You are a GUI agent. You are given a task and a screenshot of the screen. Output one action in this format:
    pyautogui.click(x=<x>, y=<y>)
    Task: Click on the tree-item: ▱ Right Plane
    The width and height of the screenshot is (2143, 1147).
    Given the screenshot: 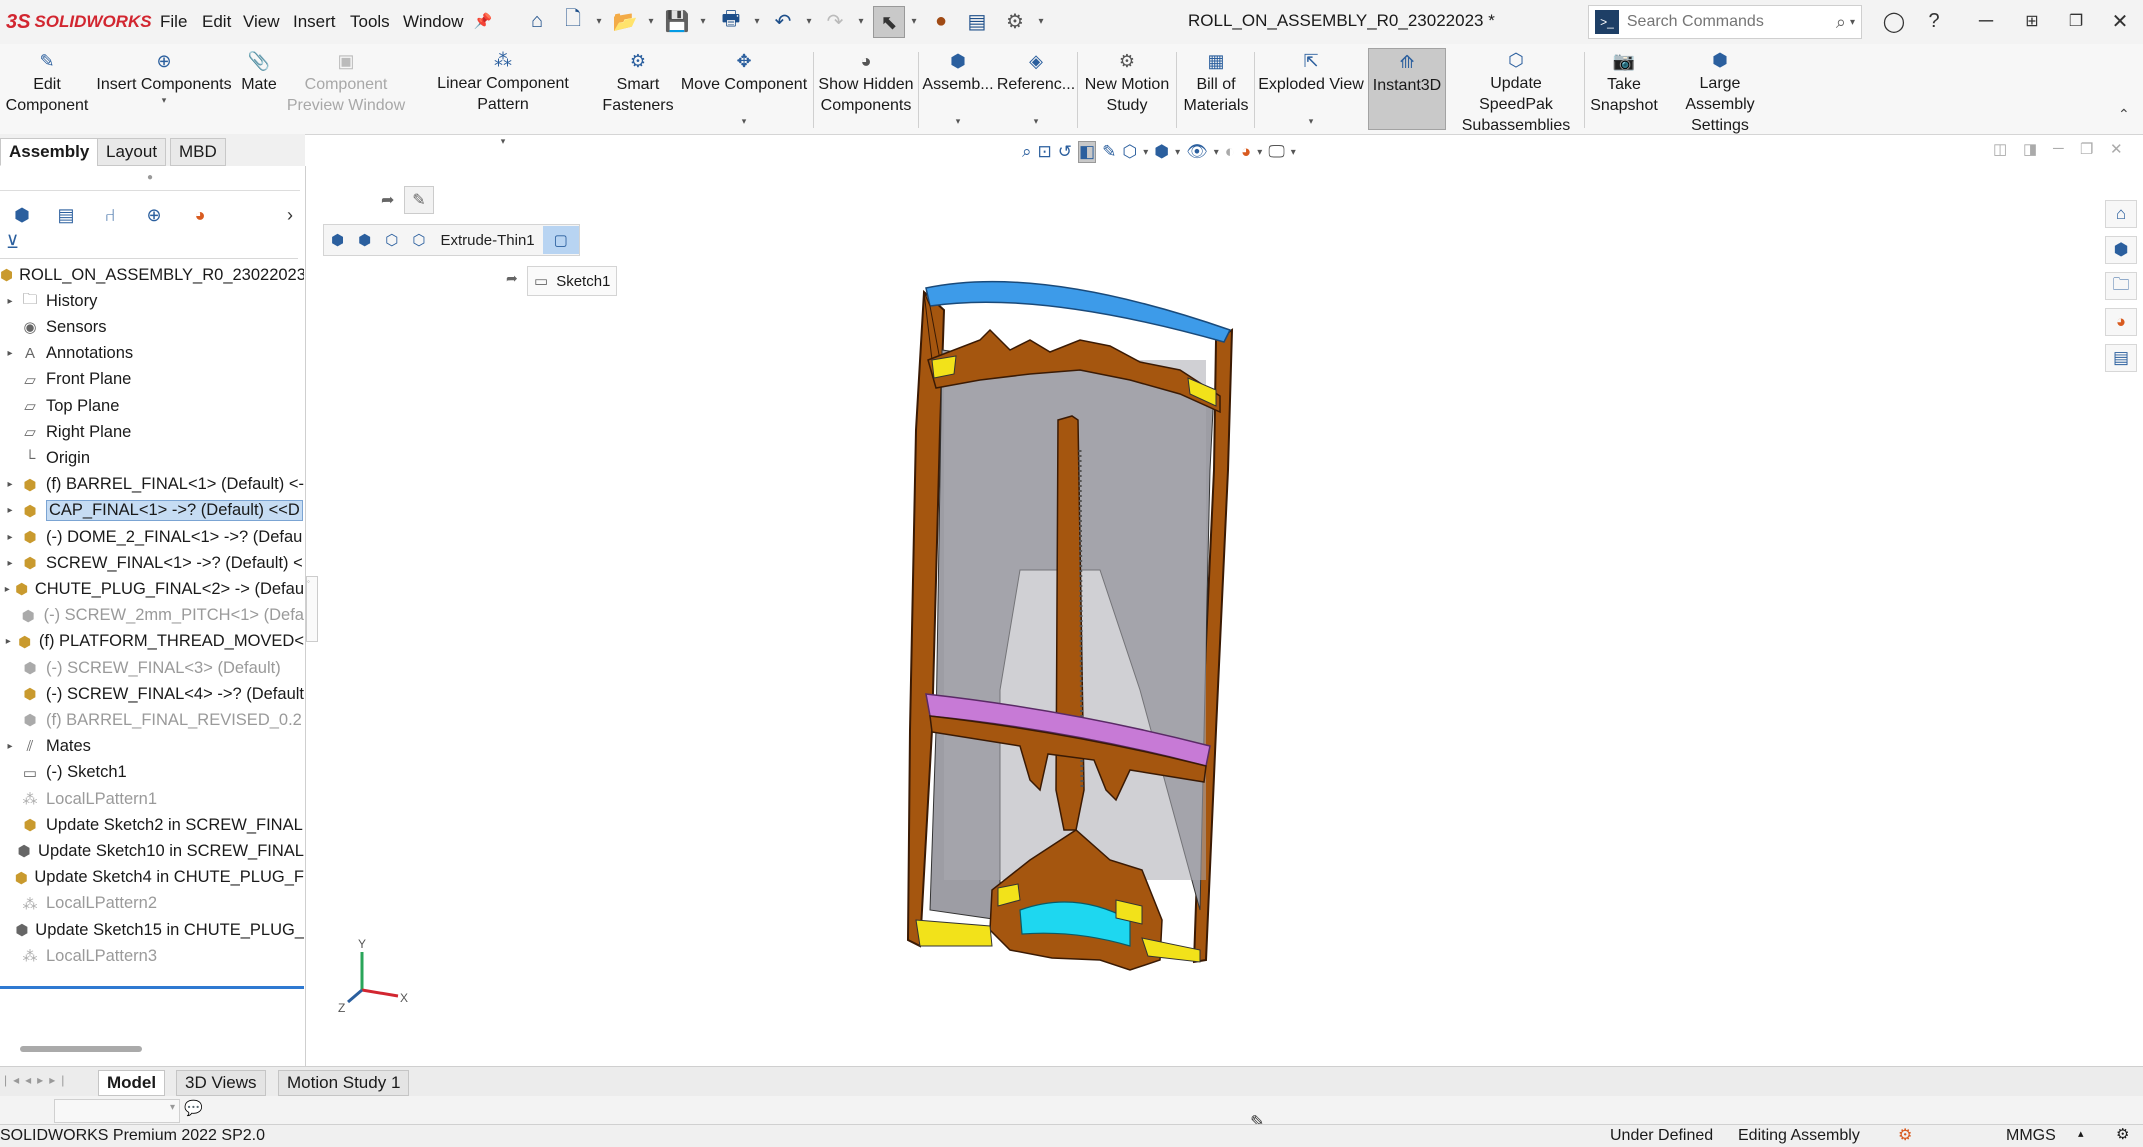 What is the action you would take?
    pyautogui.click(x=152, y=432)
    